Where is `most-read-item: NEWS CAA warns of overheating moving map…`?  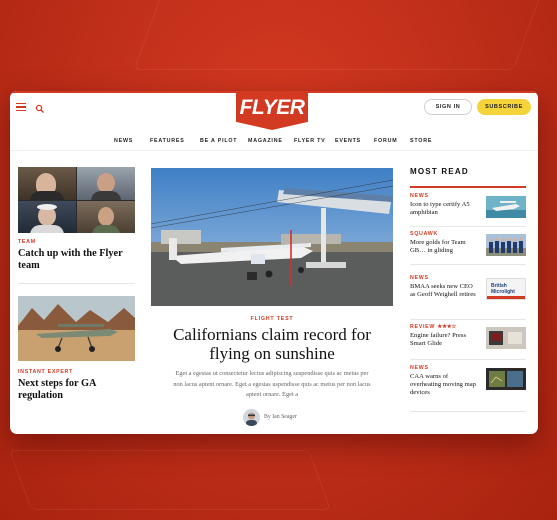 most-read-item: NEWS CAA warns of overheating moving map… is located at coordinates (468, 381).